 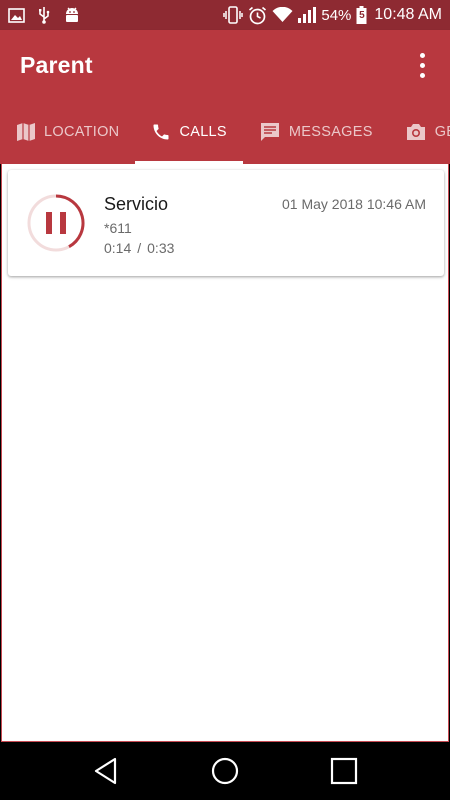 What do you see at coordinates (408, 14) in the screenshot?
I see `clock: 10:48 AM` at bounding box center [408, 14].